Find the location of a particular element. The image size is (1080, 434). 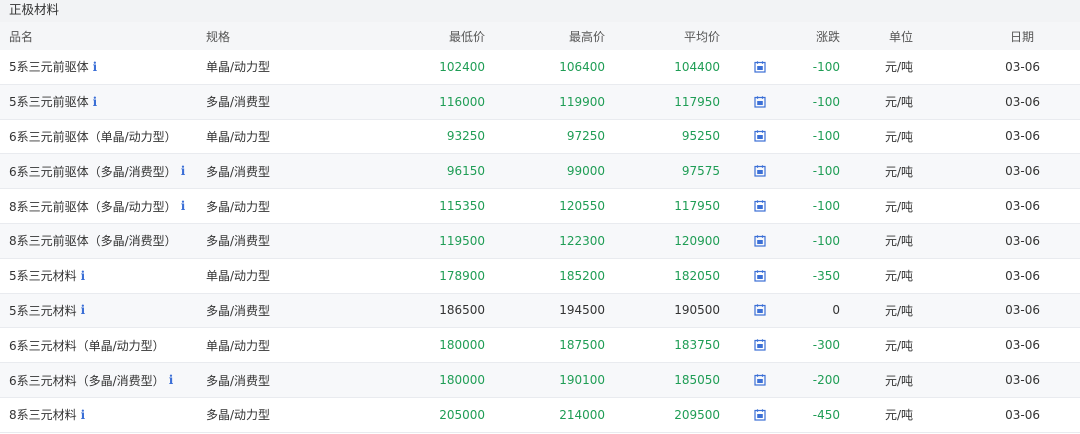

high-price-cell: 120550 is located at coordinates (582, 206).